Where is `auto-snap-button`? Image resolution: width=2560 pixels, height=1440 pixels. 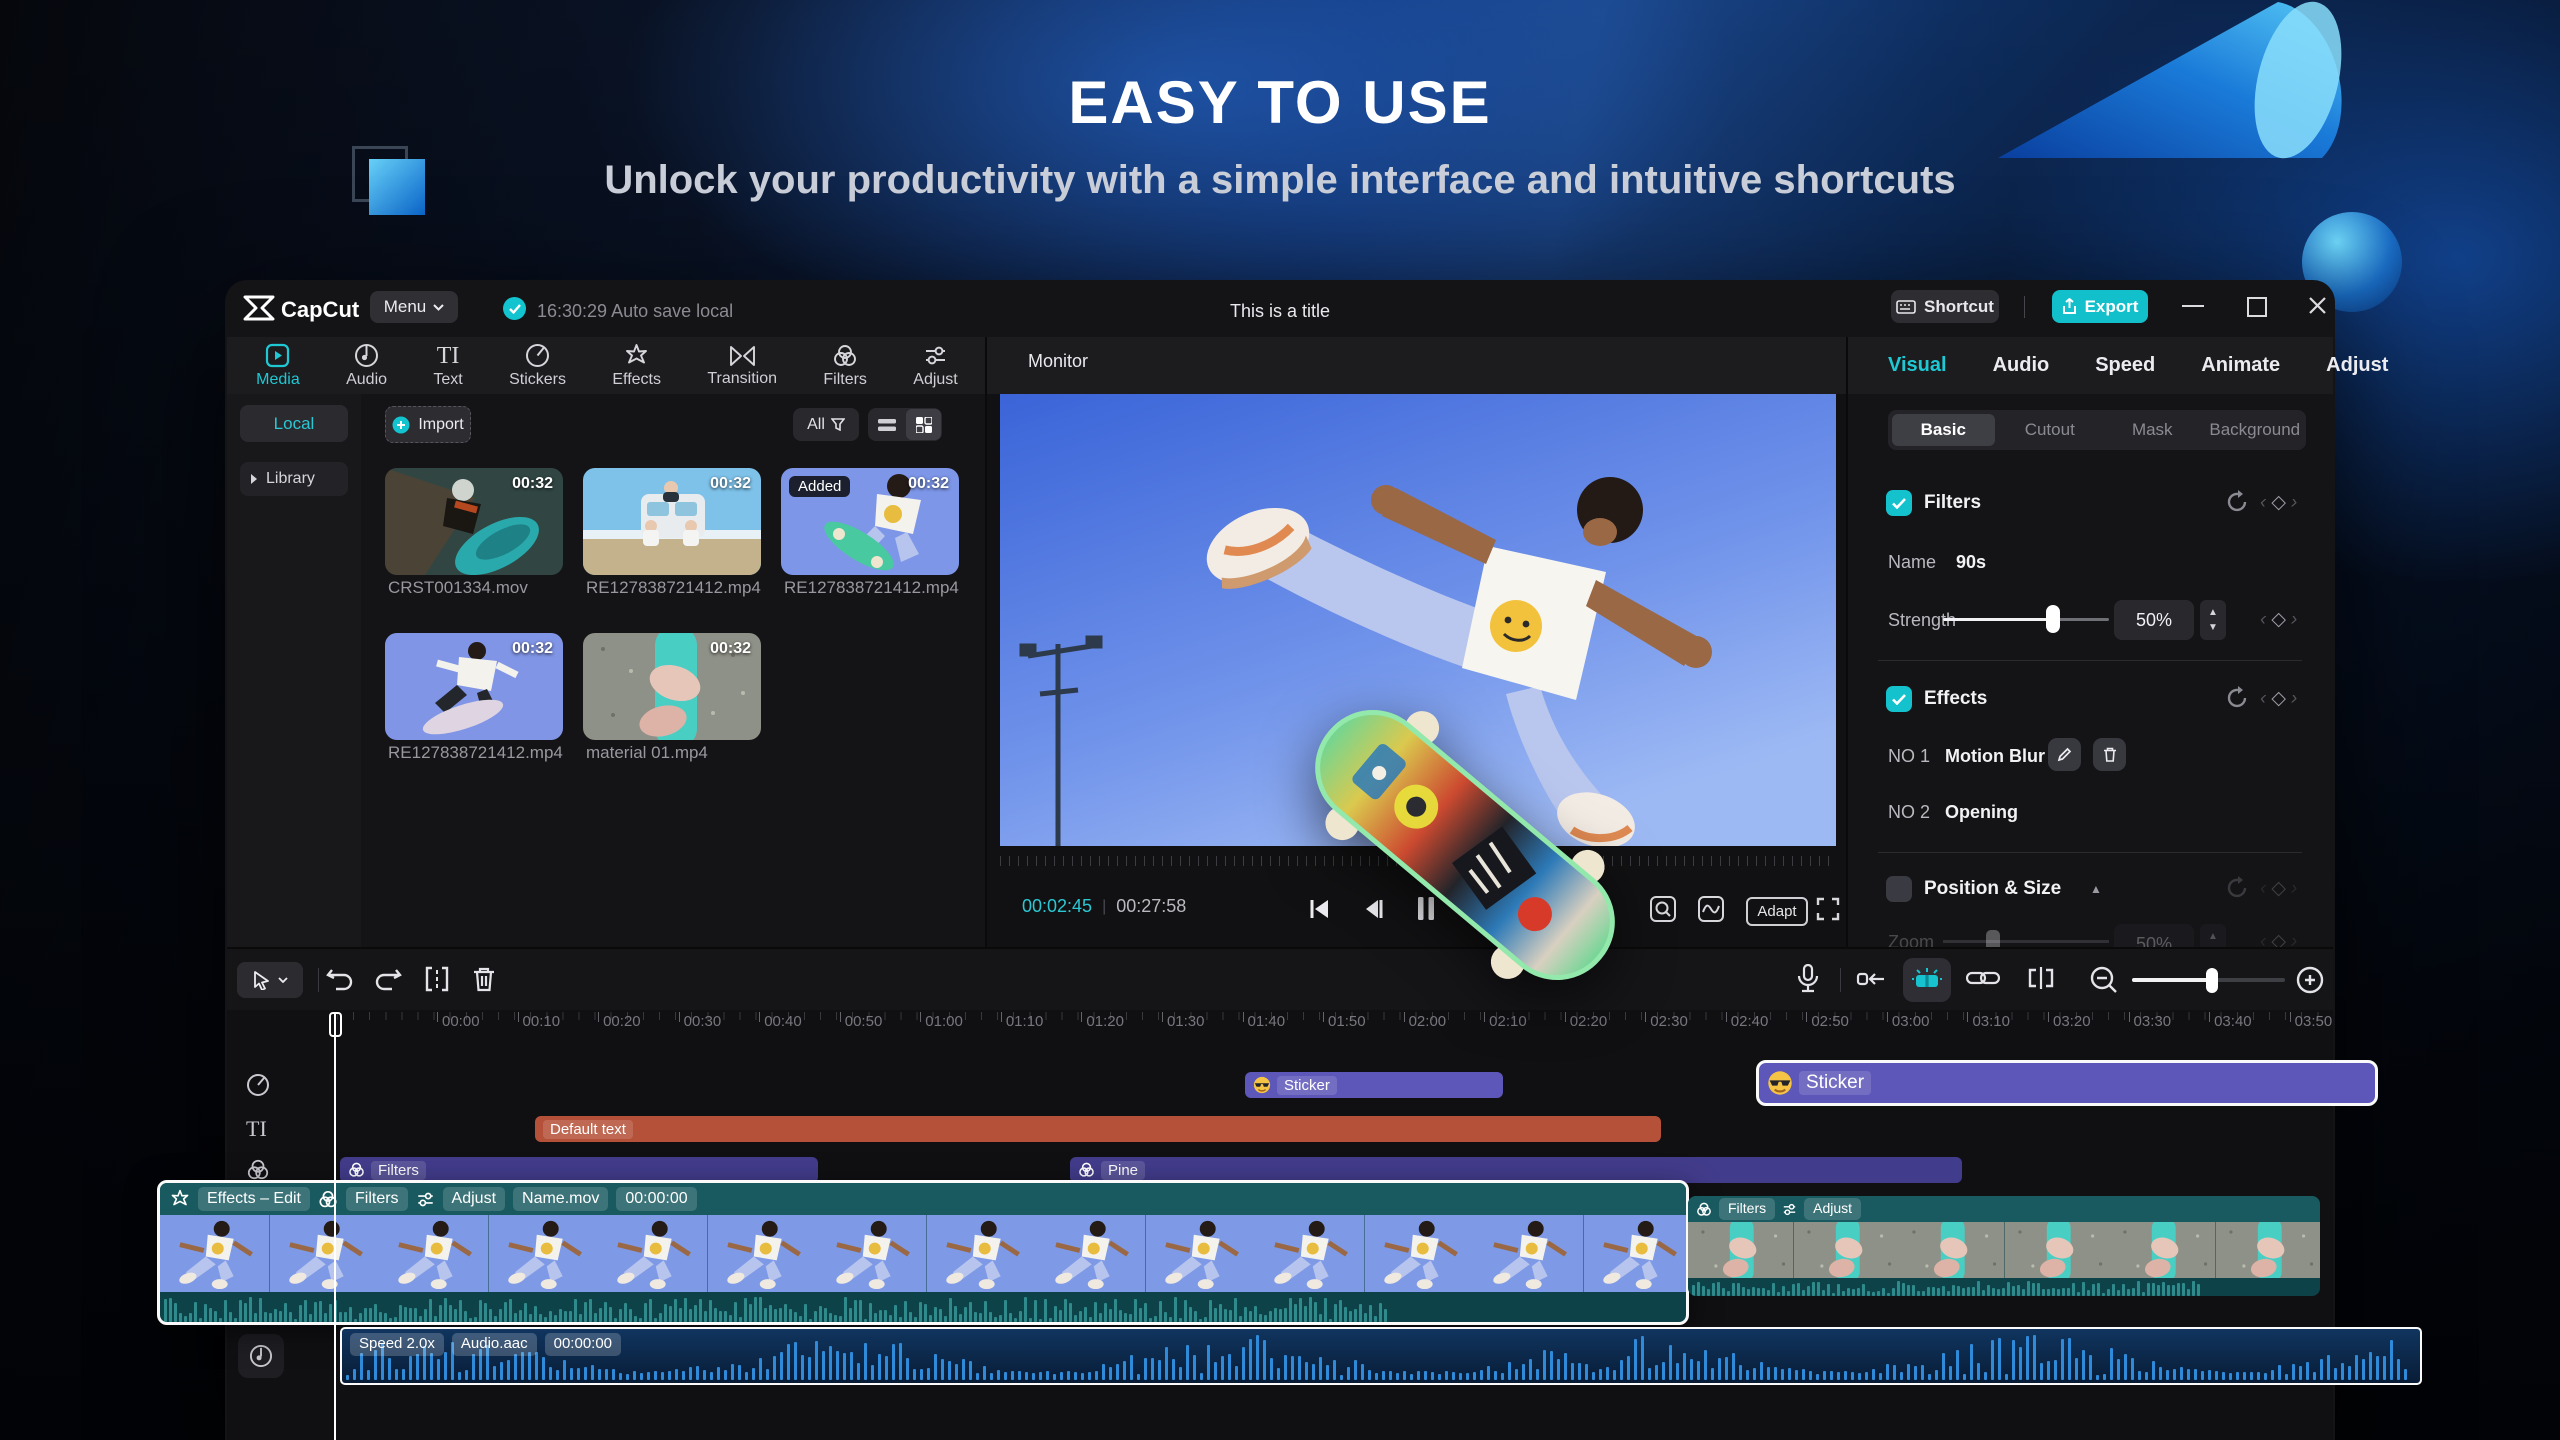 auto-snap-button is located at coordinates (1871, 979).